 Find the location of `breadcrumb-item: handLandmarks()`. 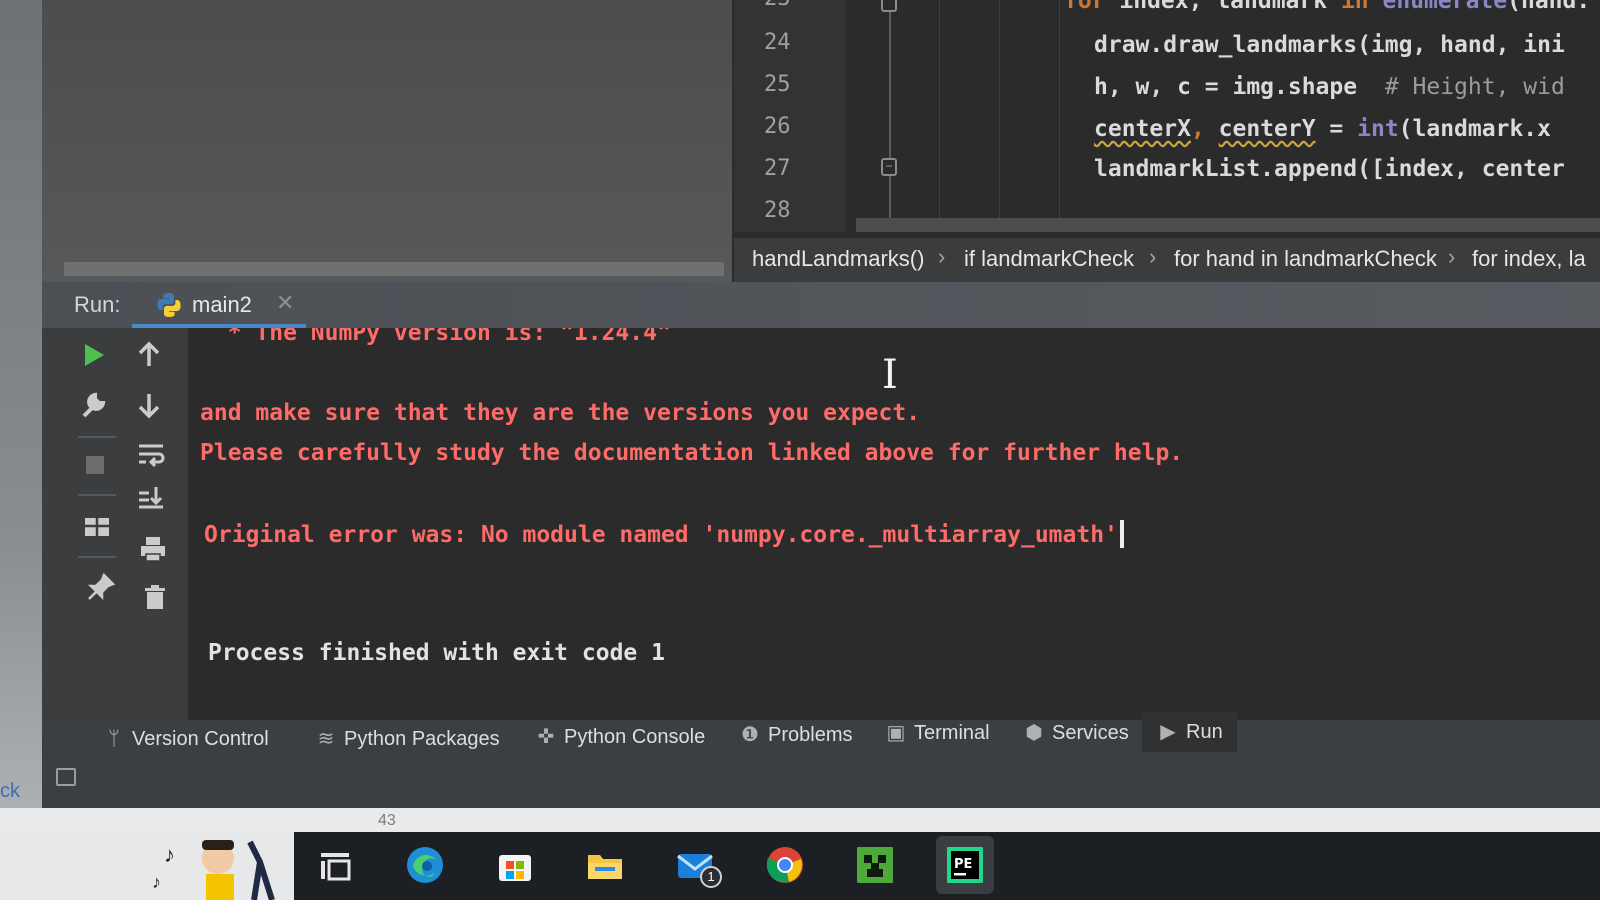

breadcrumb-item: handLandmarks() is located at coordinates (838, 259).